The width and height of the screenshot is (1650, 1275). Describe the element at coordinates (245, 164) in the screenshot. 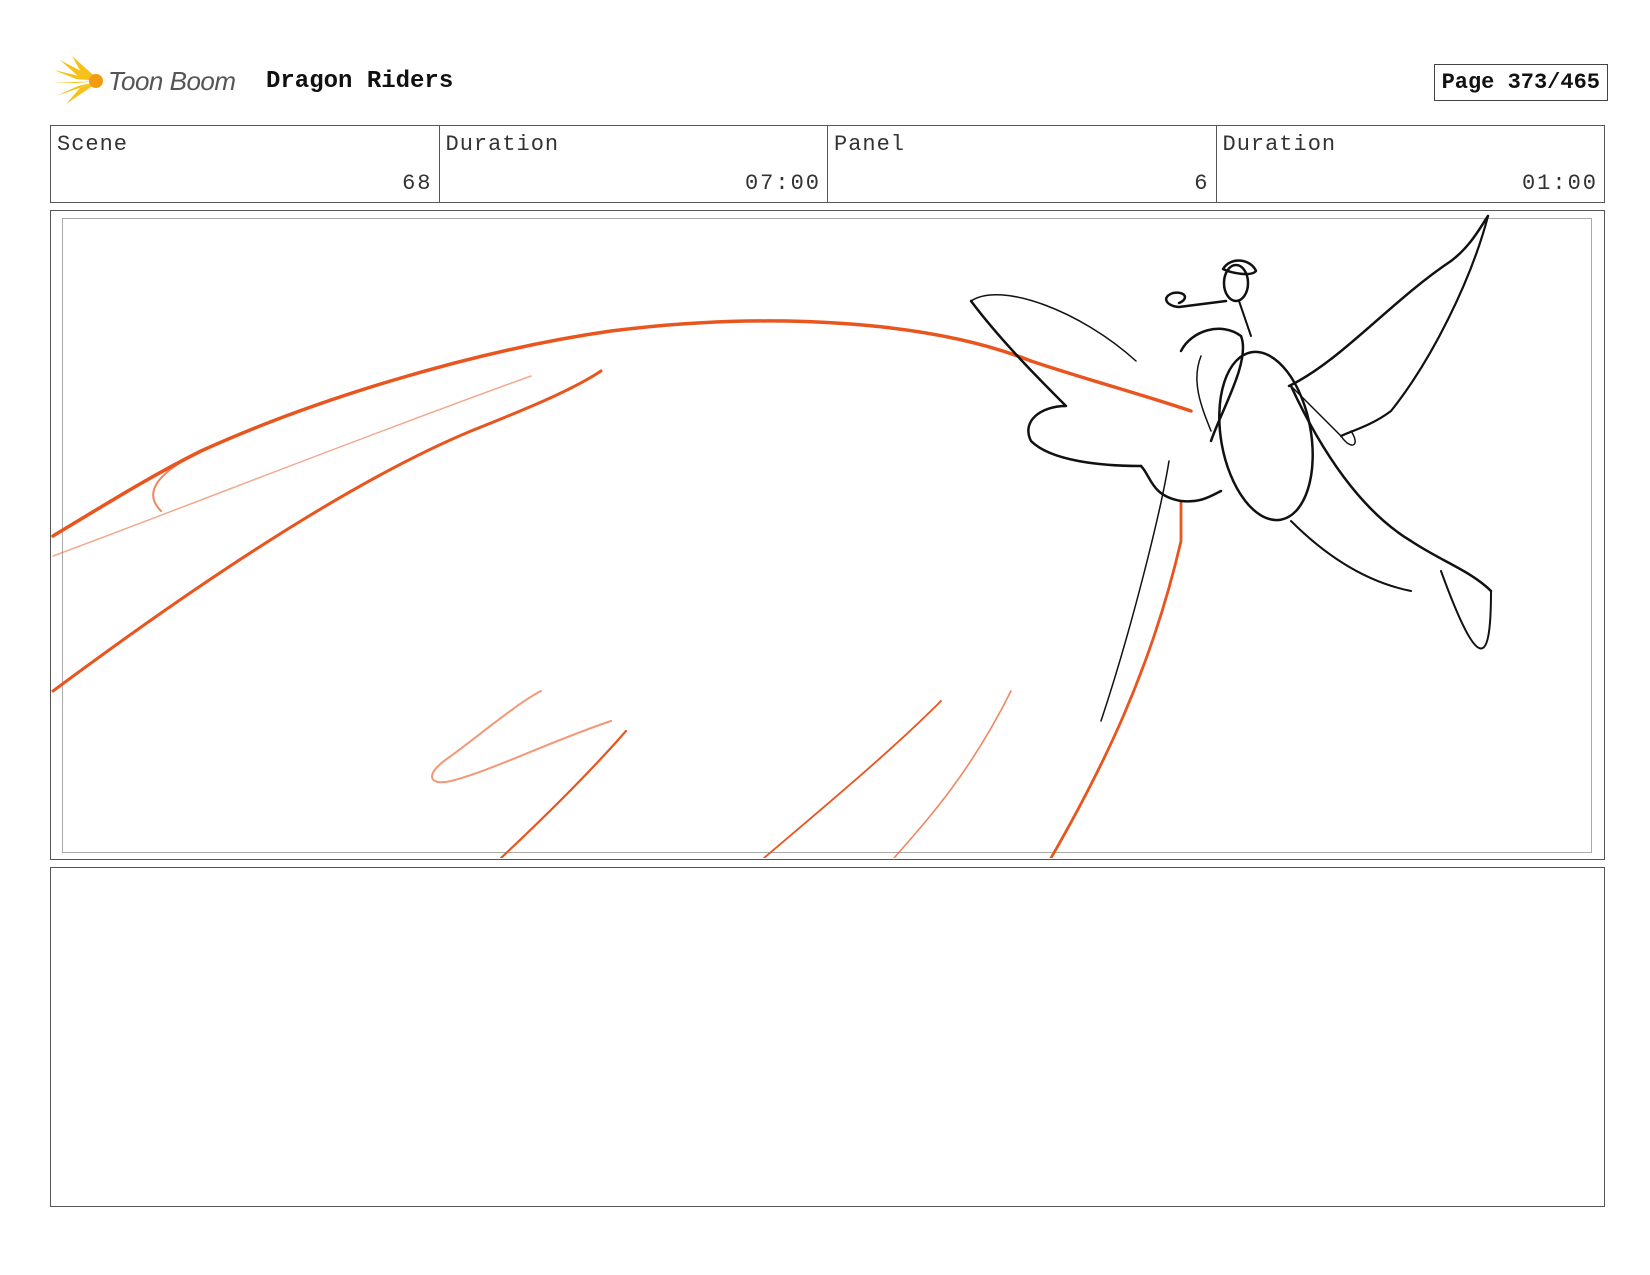

I see `scene-cell: Scene 68` at that location.